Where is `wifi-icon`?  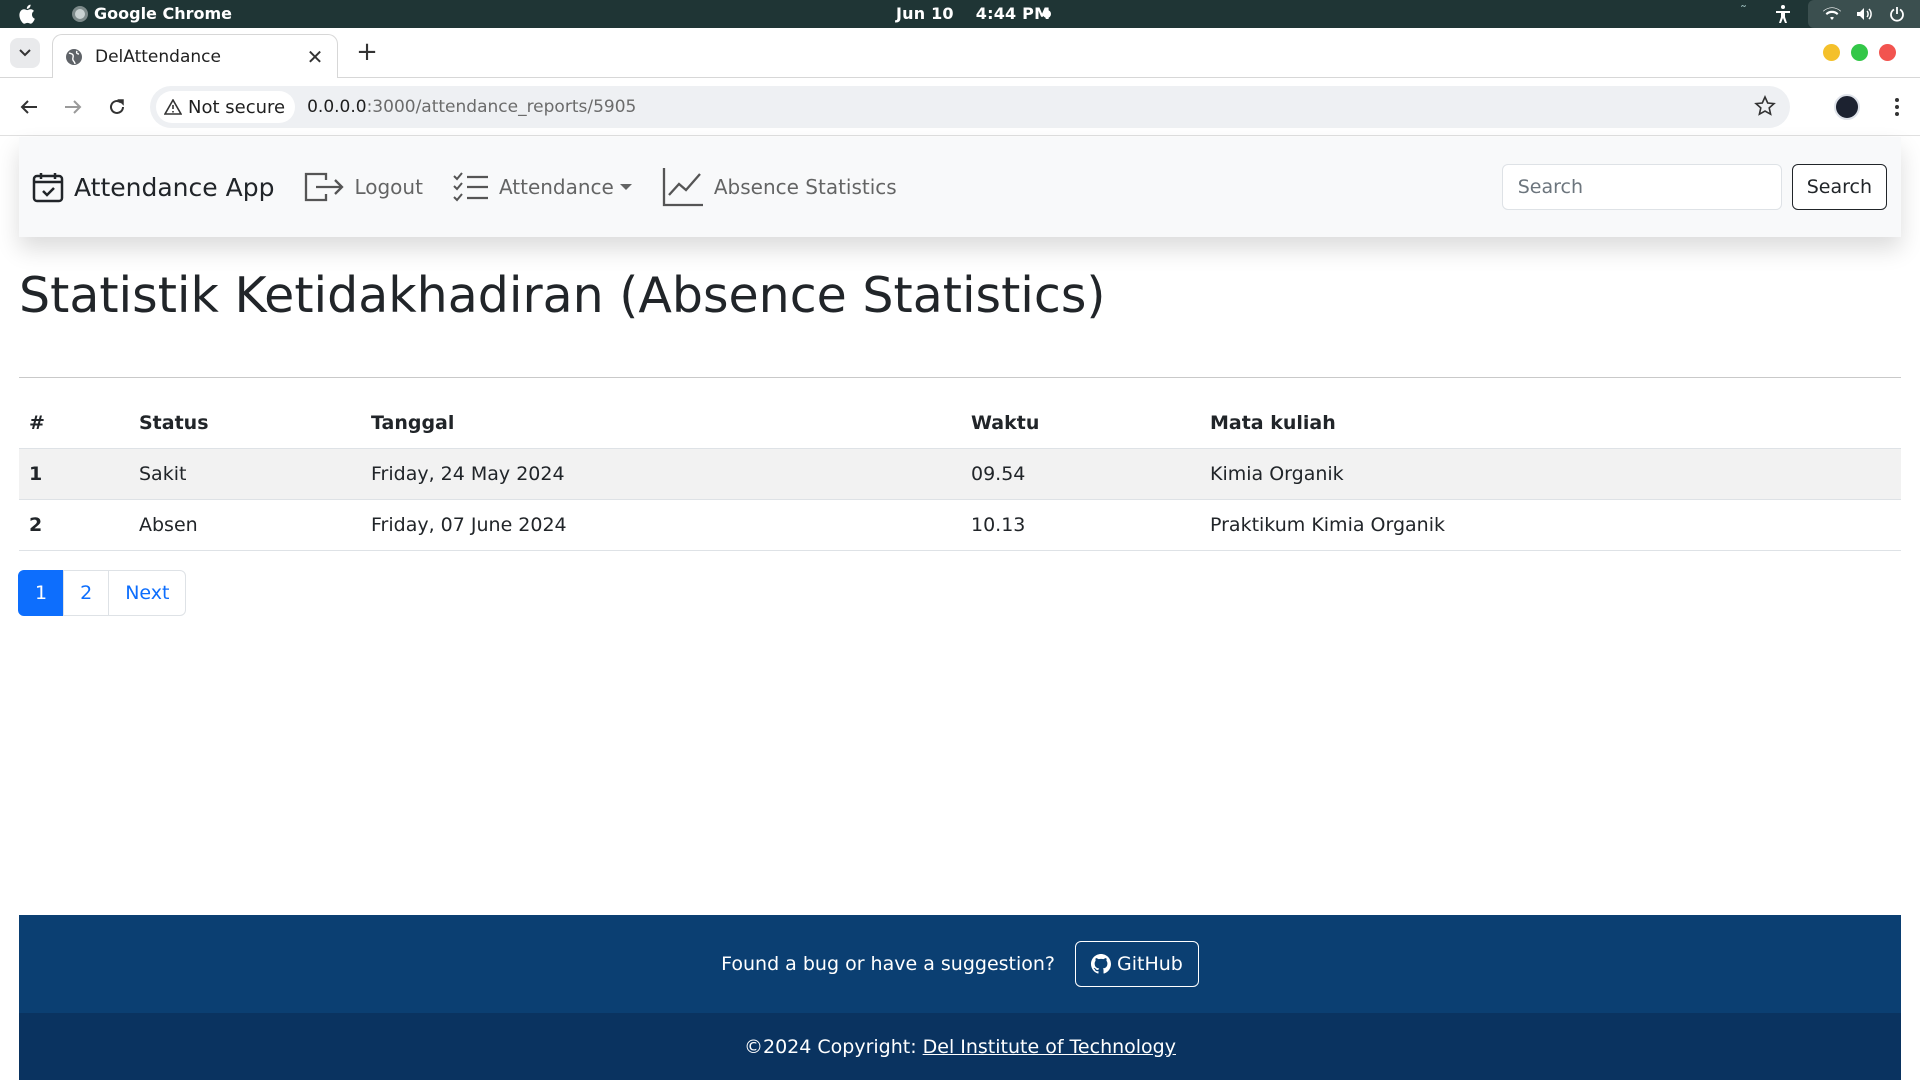 wifi-icon is located at coordinates (1832, 14).